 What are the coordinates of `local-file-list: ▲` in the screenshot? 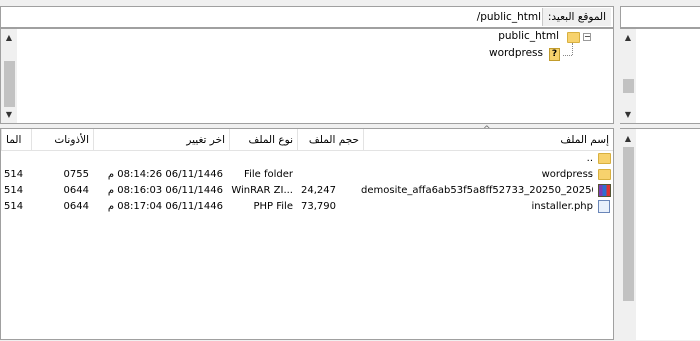 It's located at (660, 234).